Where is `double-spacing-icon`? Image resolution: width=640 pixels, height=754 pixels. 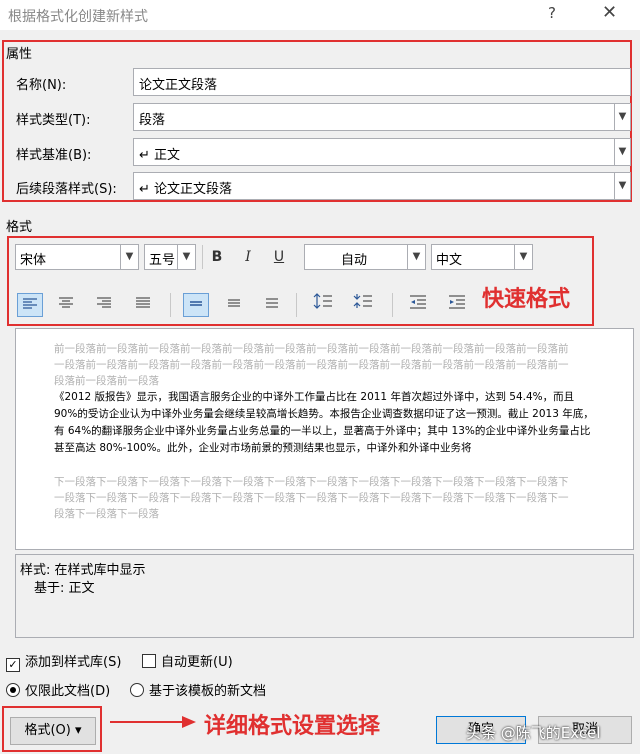 double-spacing-icon is located at coordinates (272, 303).